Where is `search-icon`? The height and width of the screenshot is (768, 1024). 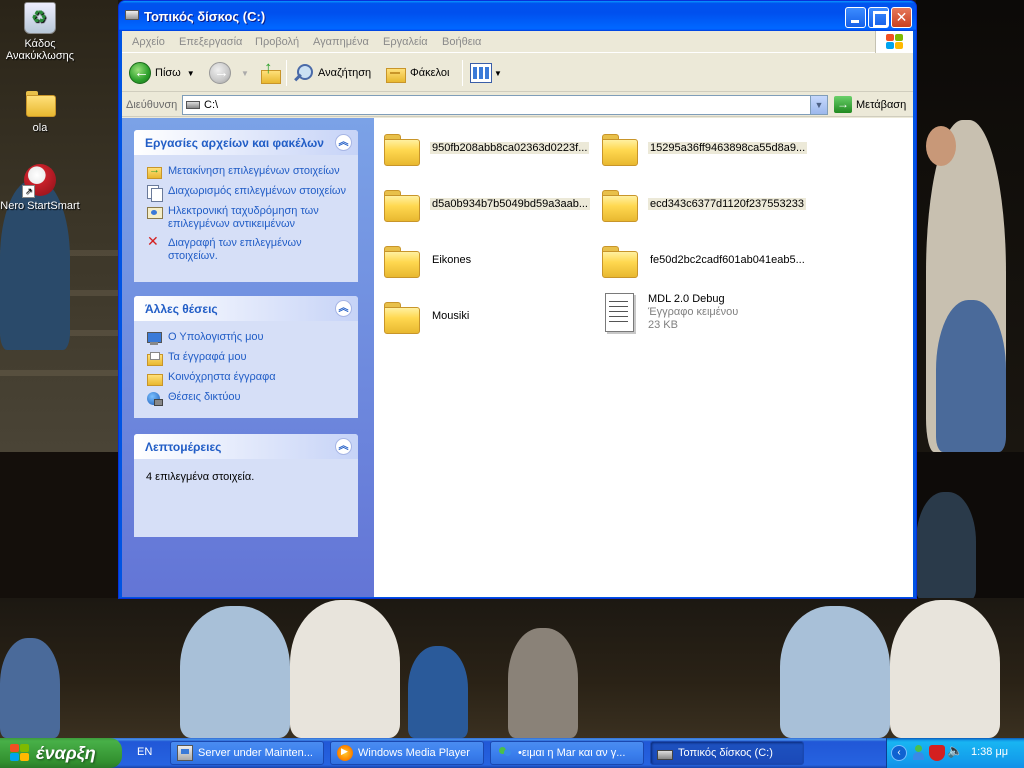 search-icon is located at coordinates (303, 73).